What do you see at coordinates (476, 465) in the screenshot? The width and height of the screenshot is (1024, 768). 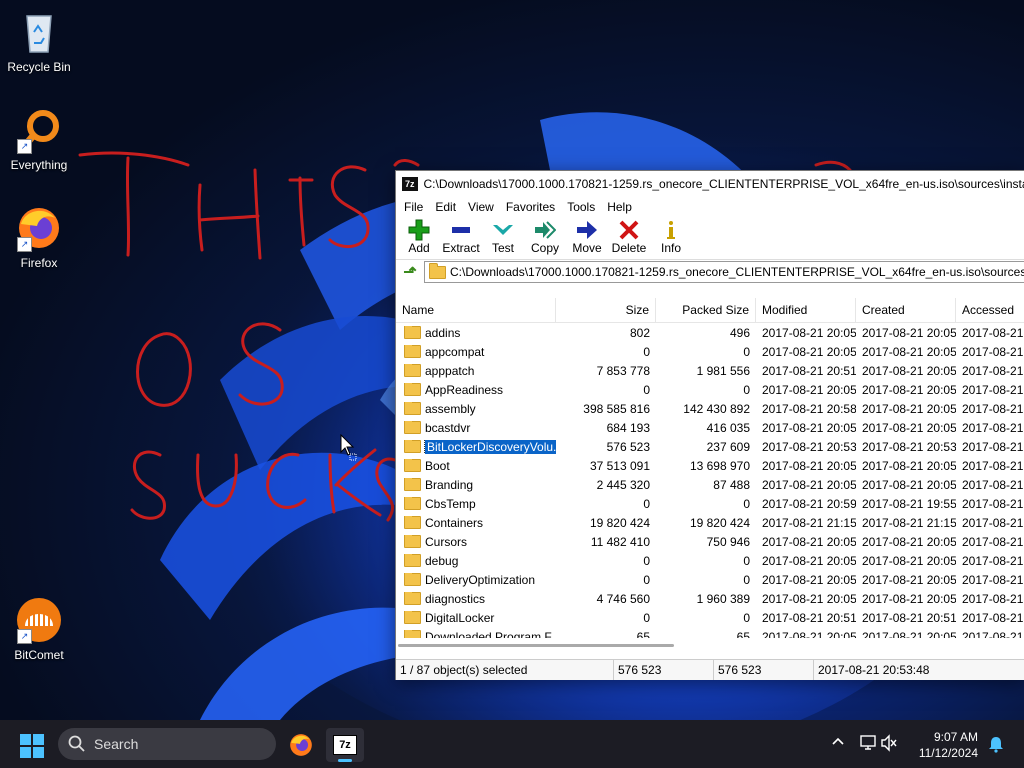 I see `file-name-cell: Boot` at bounding box center [476, 465].